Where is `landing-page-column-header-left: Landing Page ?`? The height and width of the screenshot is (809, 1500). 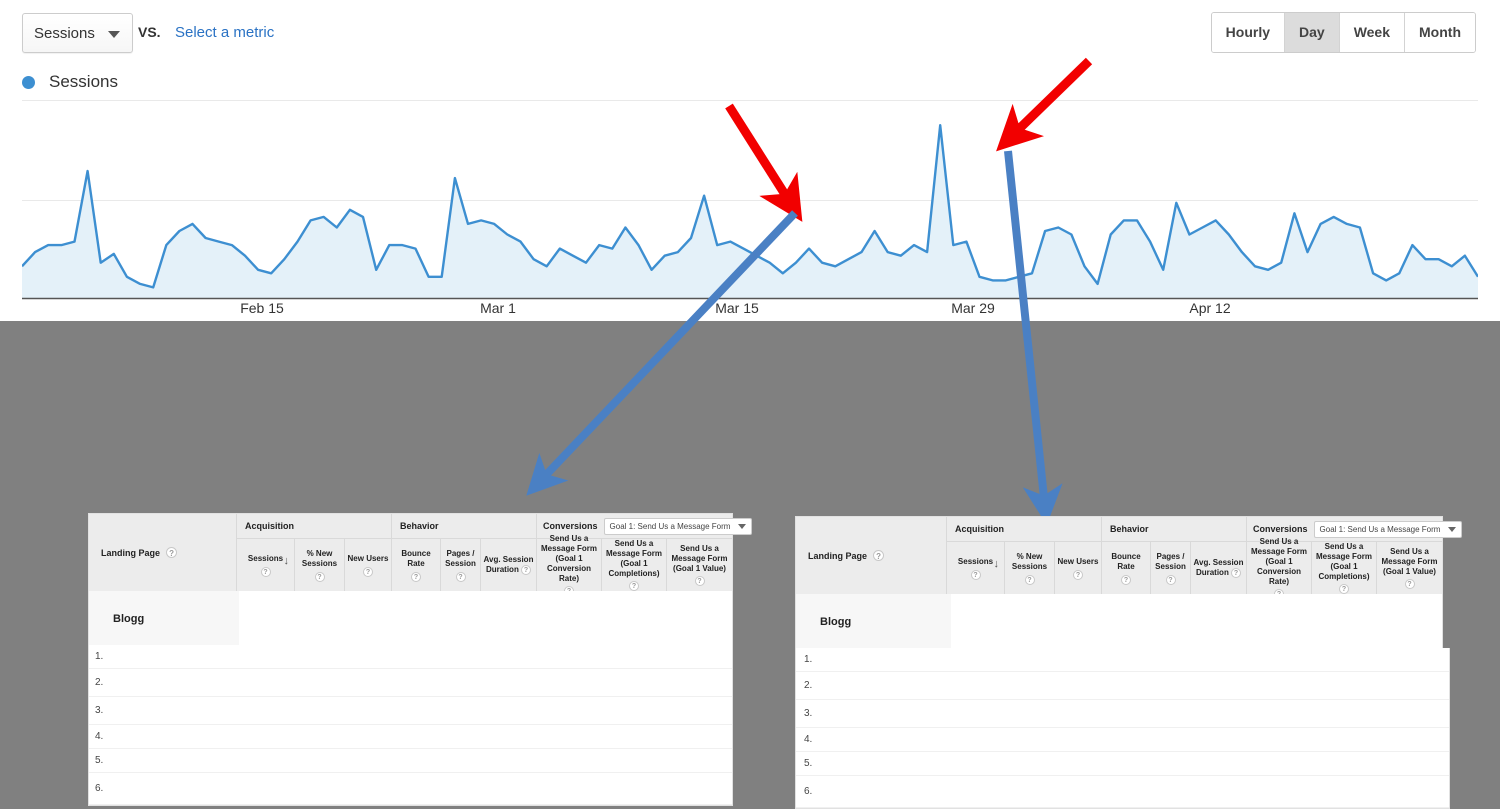 landing-page-column-header-left: Landing Page ? is located at coordinates (163, 552).